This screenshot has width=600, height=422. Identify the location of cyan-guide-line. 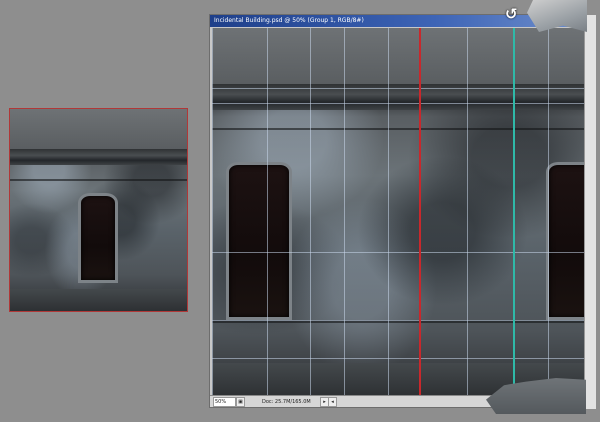
(514, 212).